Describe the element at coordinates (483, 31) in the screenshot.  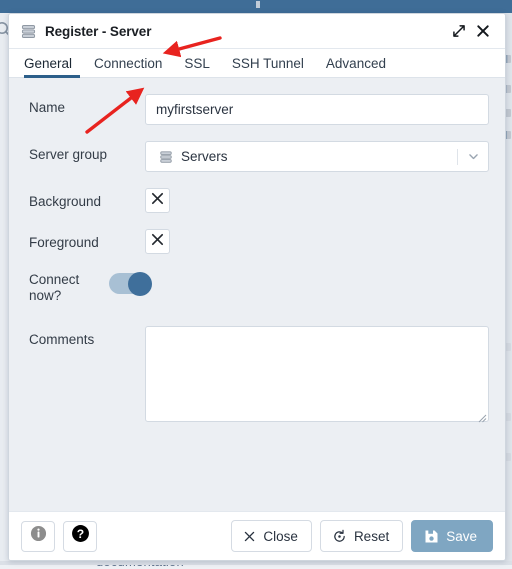
I see `close-icon` at that location.